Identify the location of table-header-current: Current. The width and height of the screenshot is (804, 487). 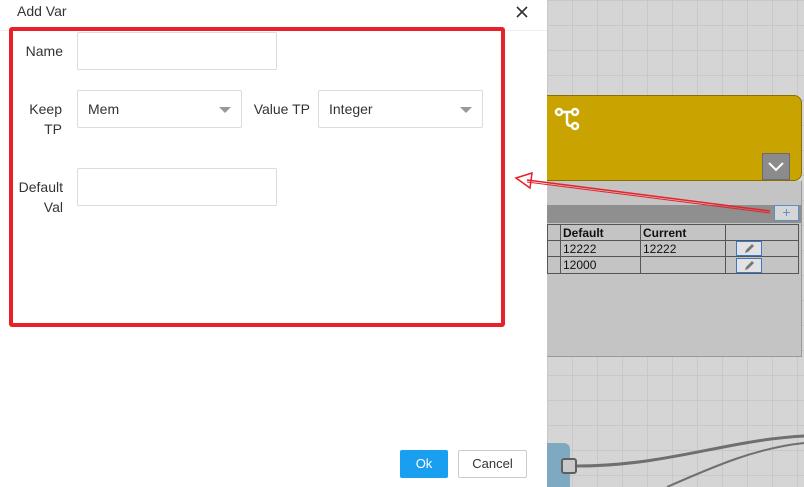
(683, 232).